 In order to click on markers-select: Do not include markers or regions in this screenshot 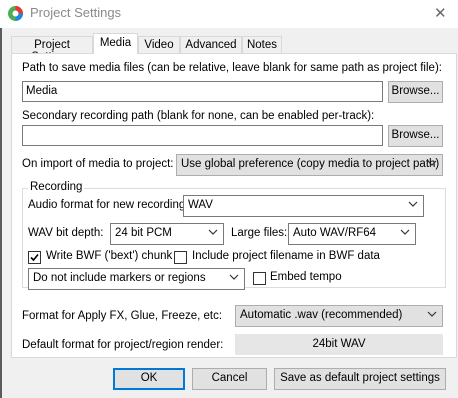, I will do `click(136, 279)`.